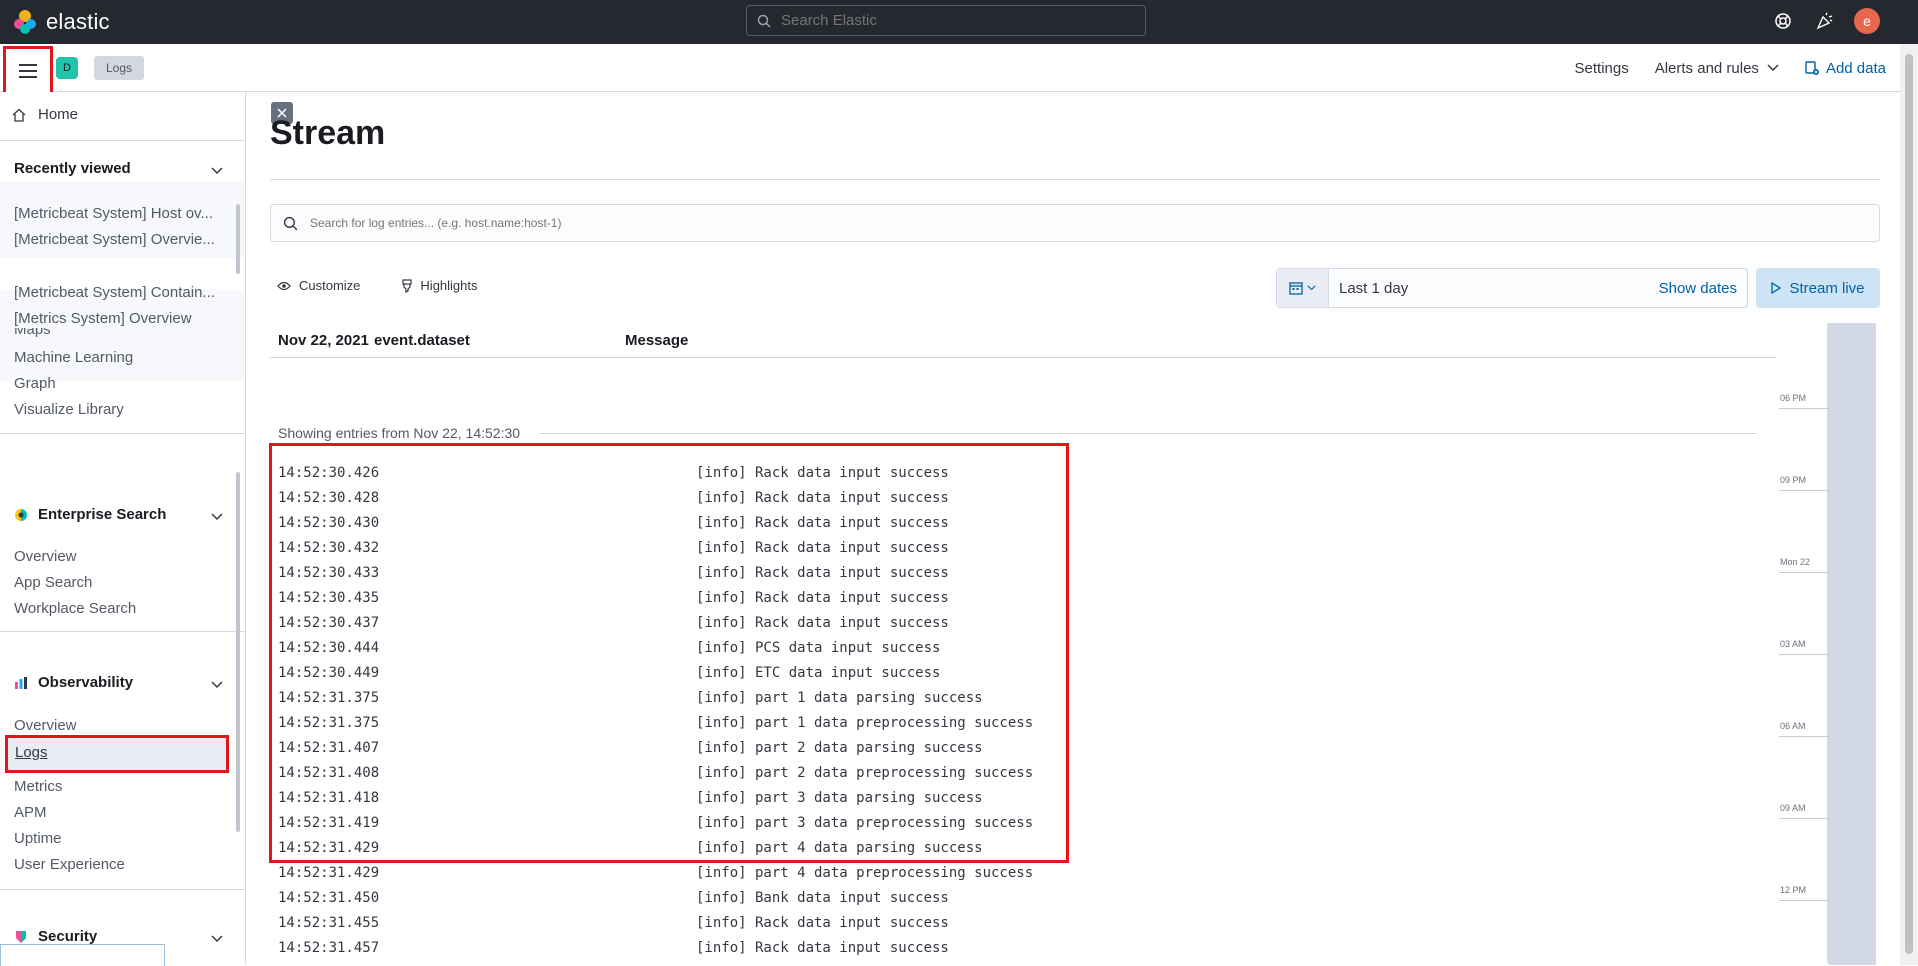  What do you see at coordinates (119, 68) in the screenshot?
I see `breadcrumb: Logs` at bounding box center [119, 68].